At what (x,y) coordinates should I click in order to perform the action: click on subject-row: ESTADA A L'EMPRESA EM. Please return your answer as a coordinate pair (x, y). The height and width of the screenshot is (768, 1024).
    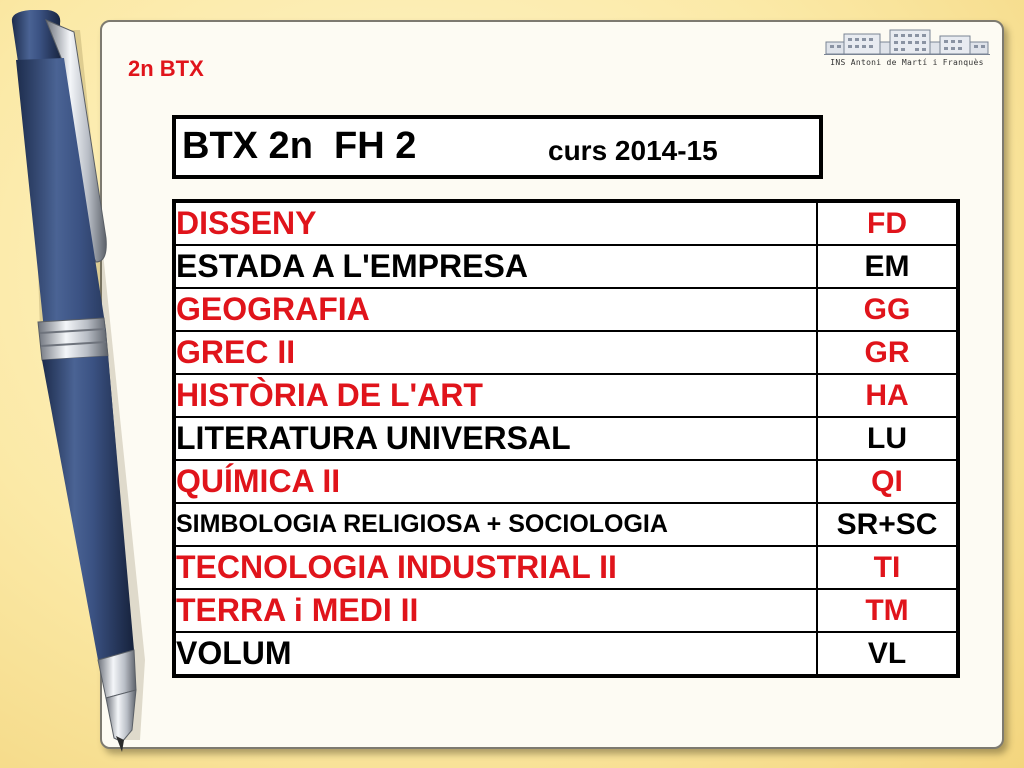
    Looking at the image, I should click on (566, 266).